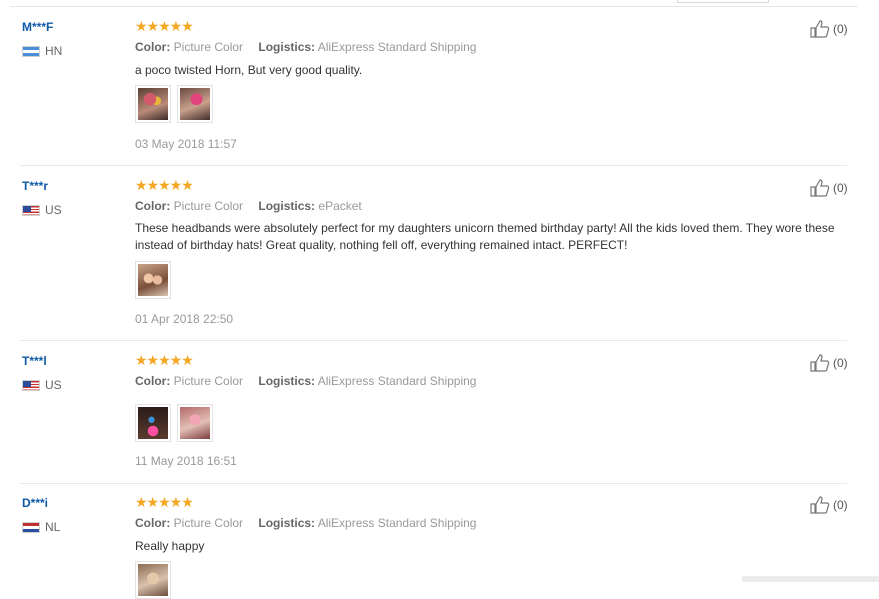 The width and height of the screenshot is (879, 599). Describe the element at coordinates (439, 4) in the screenshot. I see `top-edge` at that location.